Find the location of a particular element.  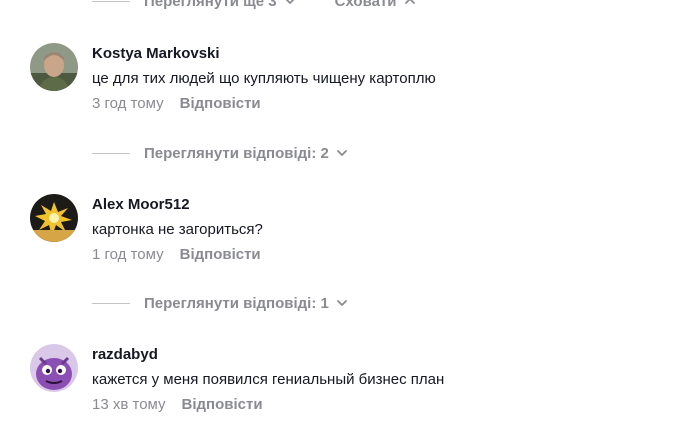

comment-meta: 1 год тому Відповісти is located at coordinates (176, 254).